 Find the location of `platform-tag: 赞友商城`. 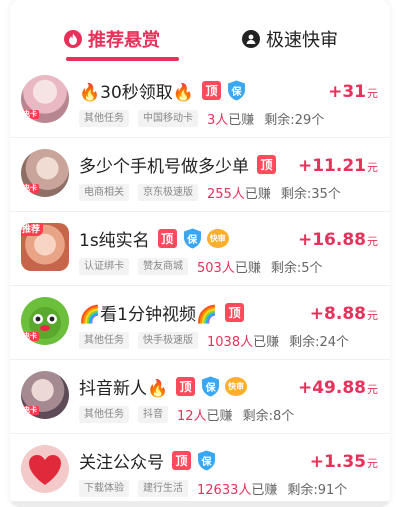

platform-tag: 赞友商城 is located at coordinates (163, 266).